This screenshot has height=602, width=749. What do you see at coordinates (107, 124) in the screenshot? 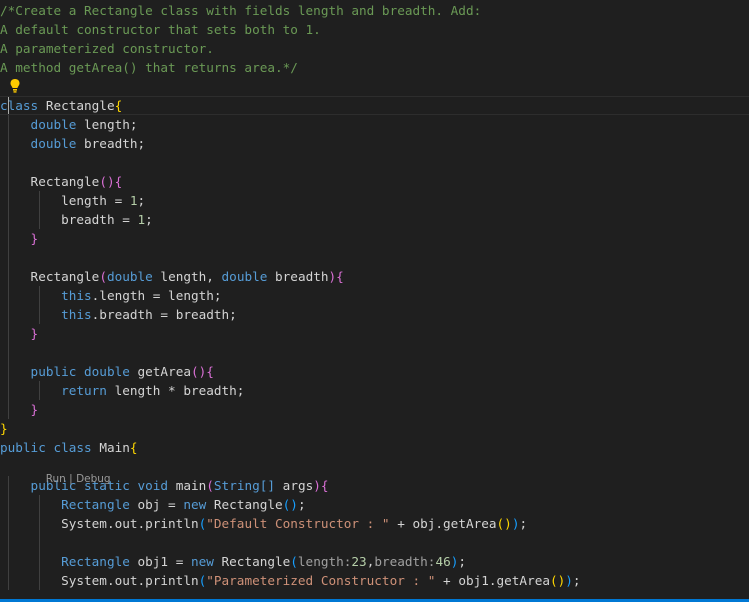
I see `code-token: length;` at bounding box center [107, 124].